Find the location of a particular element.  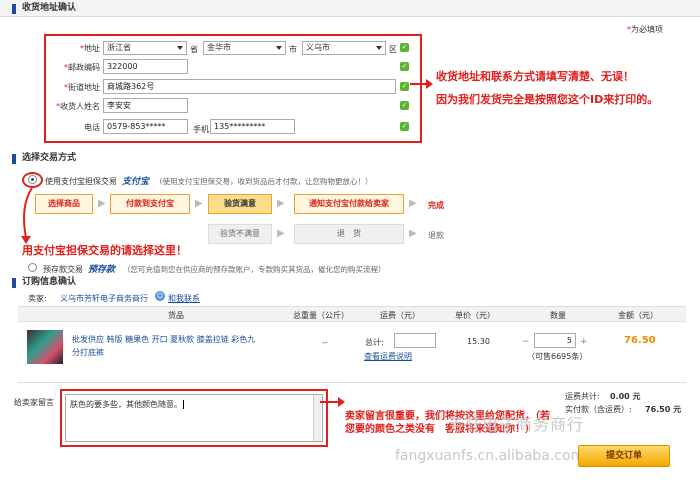

freight-sum-label: 运费共计: is located at coordinates (582, 396).